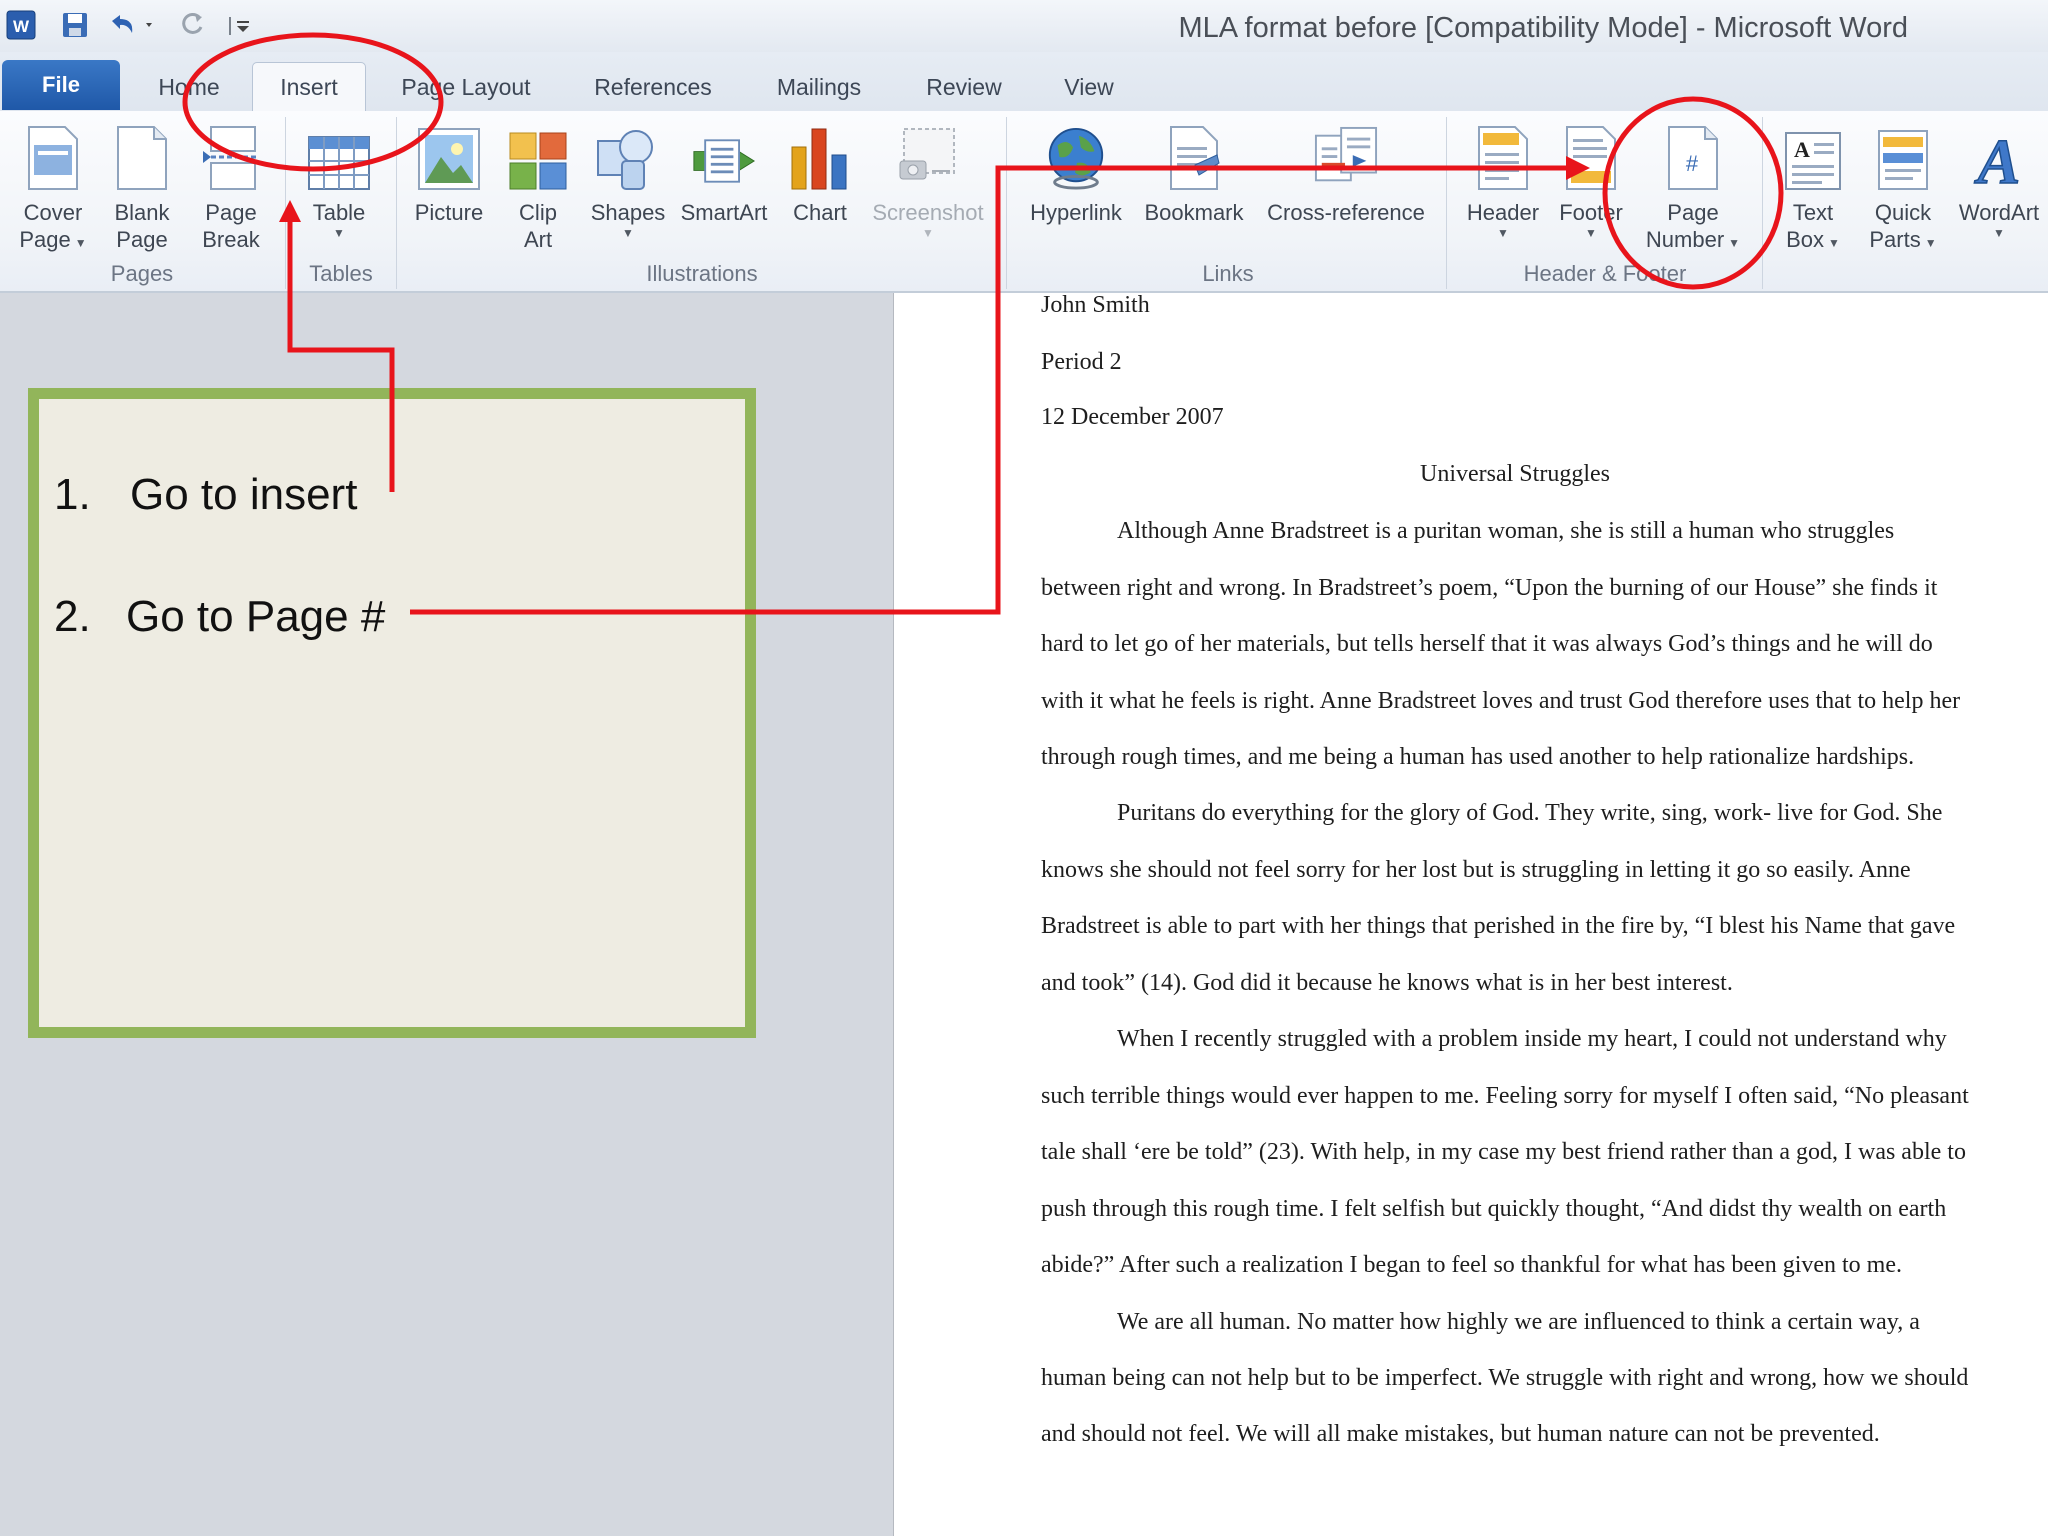  Describe the element at coordinates (1503, 179) in the screenshot. I see `header-button: Header ▼` at that location.